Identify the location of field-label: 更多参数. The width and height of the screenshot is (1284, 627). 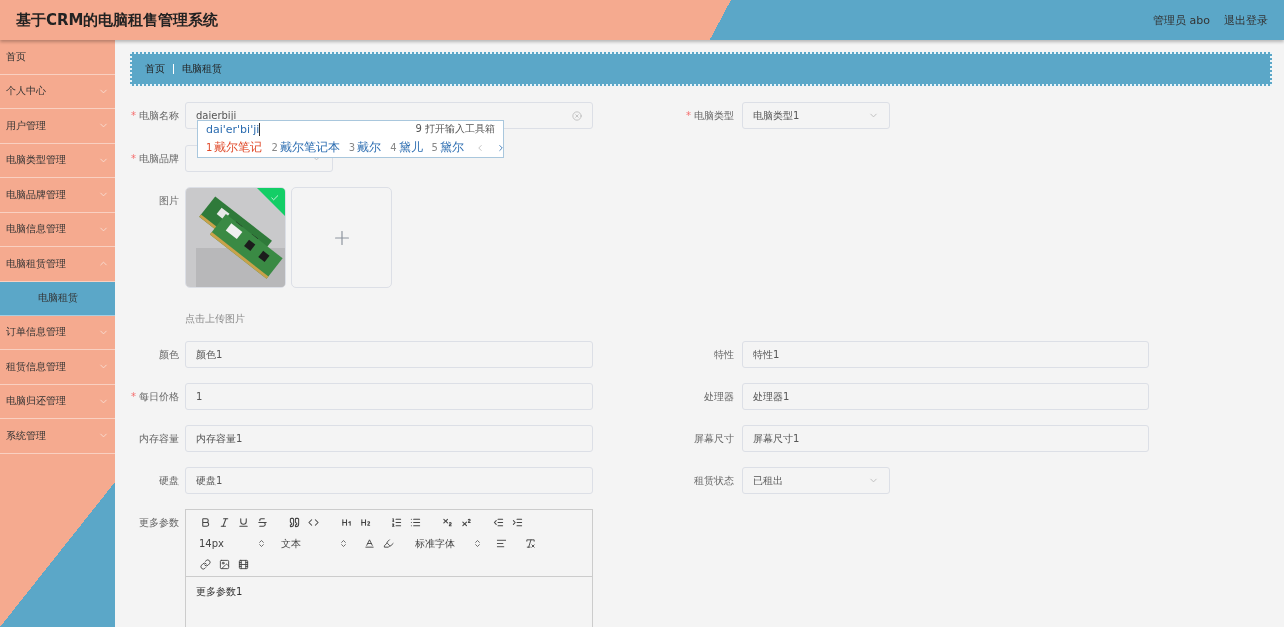
(159, 523).